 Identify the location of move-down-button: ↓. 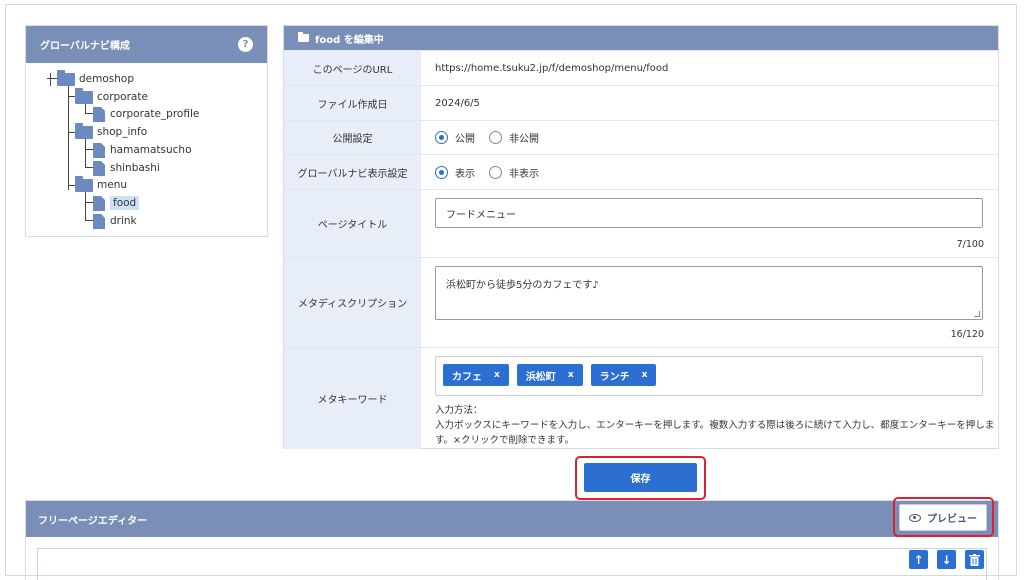
(946, 559).